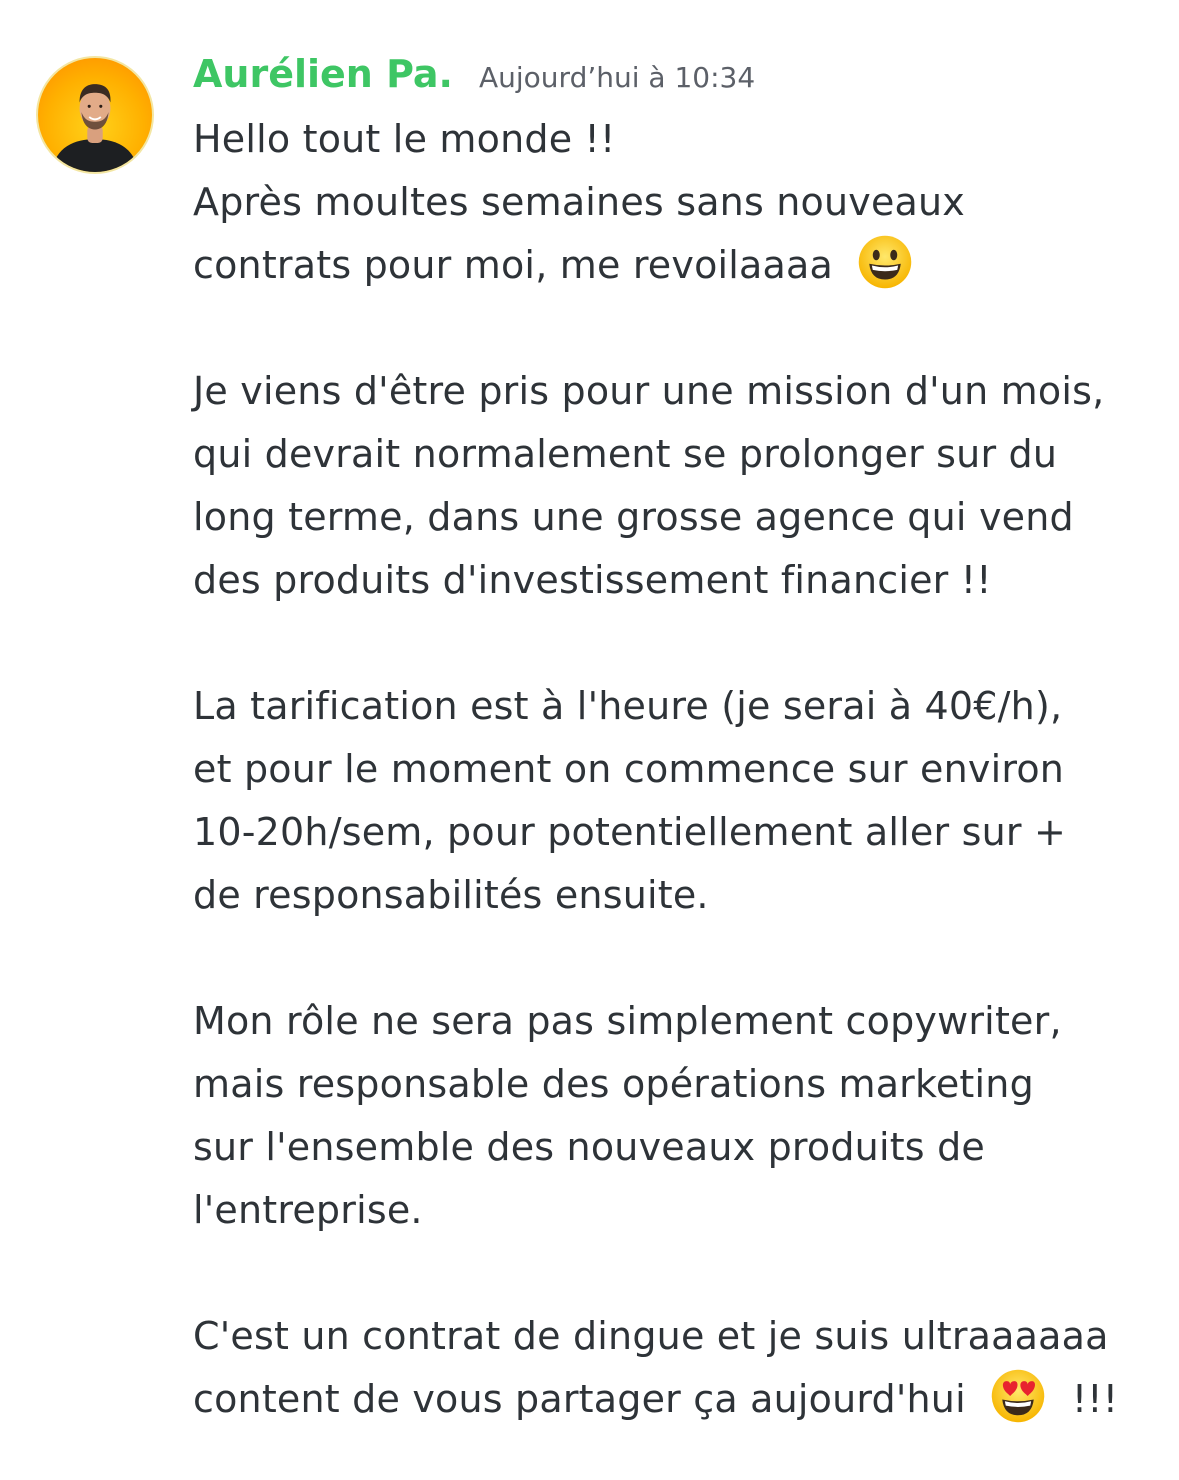 The image size is (1179, 1480). Describe the element at coordinates (885, 262) in the screenshot. I see `grinning-face-emoji-icon` at that location.